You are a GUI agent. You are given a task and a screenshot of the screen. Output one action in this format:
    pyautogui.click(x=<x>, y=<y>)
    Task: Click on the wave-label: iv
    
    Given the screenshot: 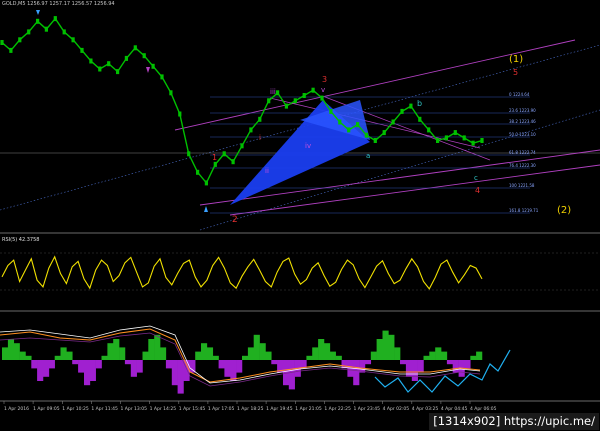 What is the action you would take?
    pyautogui.click(x=308, y=146)
    